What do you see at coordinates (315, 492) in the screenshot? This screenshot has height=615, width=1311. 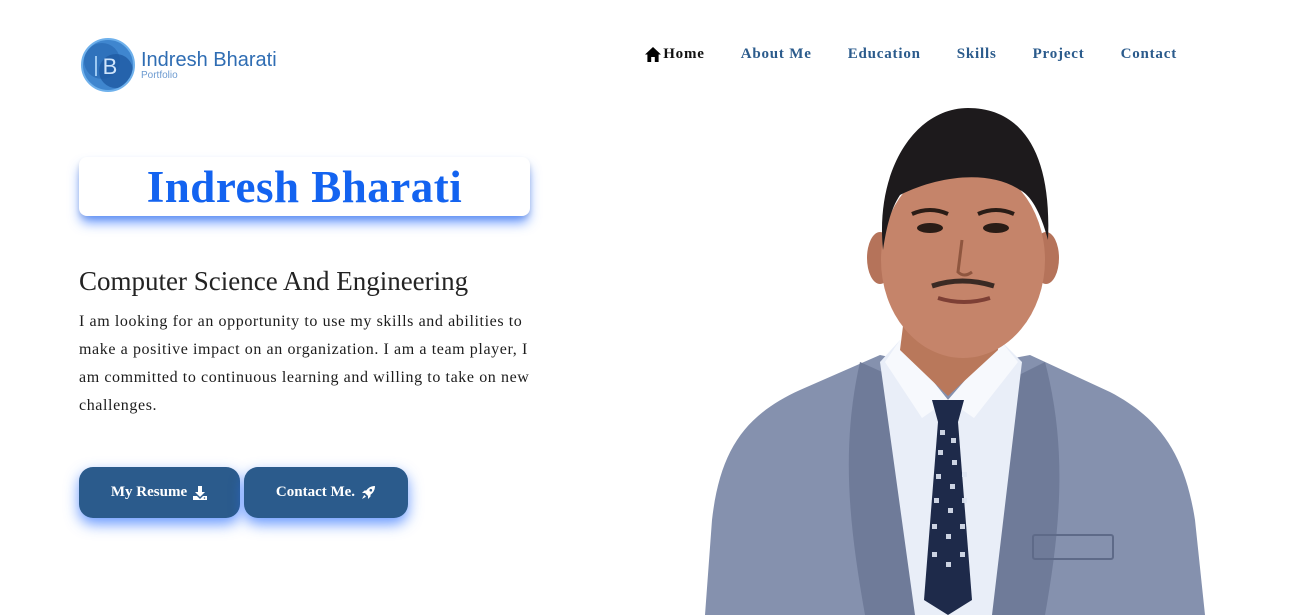 I see `contact-me-label: Contact Me.` at bounding box center [315, 492].